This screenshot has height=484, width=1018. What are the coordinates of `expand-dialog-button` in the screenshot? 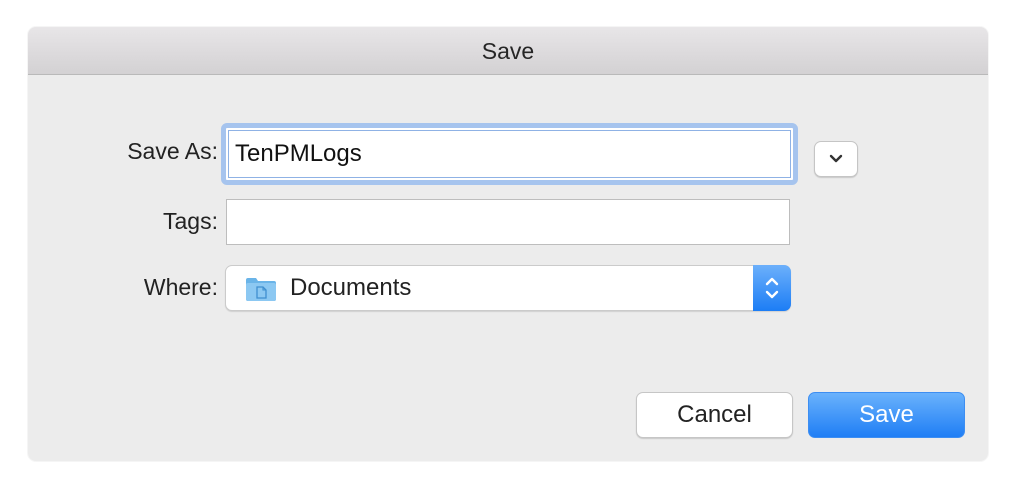 It's located at (836, 159).